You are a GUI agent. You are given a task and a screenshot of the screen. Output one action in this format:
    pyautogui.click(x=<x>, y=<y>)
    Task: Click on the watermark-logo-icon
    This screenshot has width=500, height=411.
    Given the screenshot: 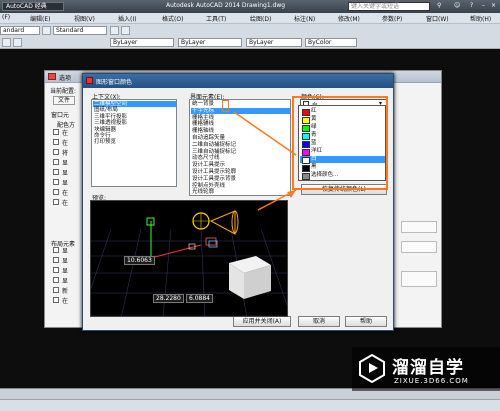 What is the action you would take?
    pyautogui.click(x=372, y=368)
    